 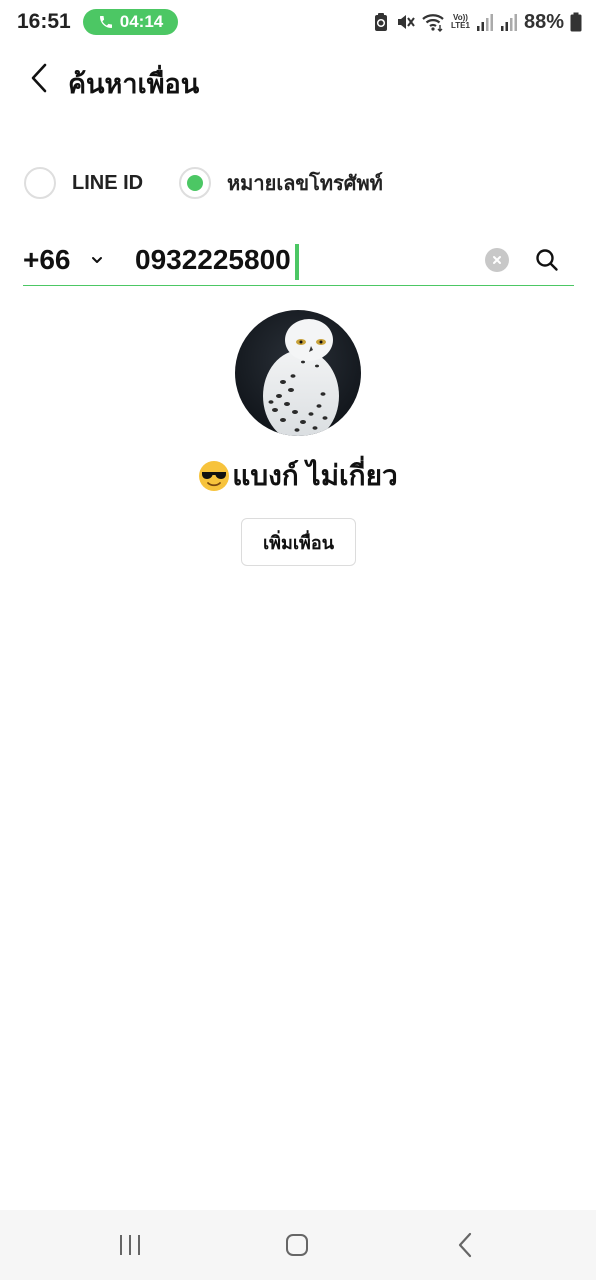 What do you see at coordinates (315, 475) in the screenshot?
I see `profile-name: แบงก์ ไม่เกี่ยว` at bounding box center [315, 475].